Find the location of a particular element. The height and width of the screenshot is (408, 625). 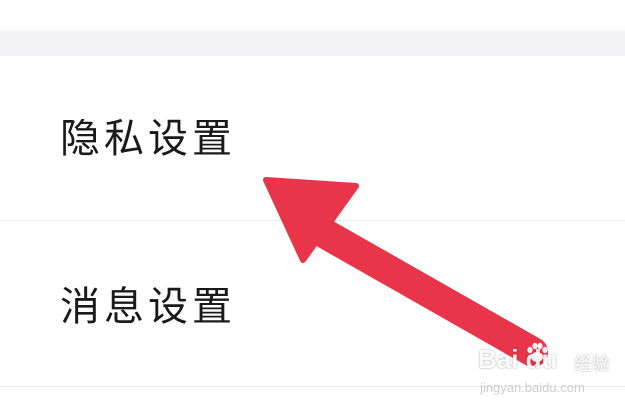

watermark-subtitle: 经验 is located at coordinates (592, 364).